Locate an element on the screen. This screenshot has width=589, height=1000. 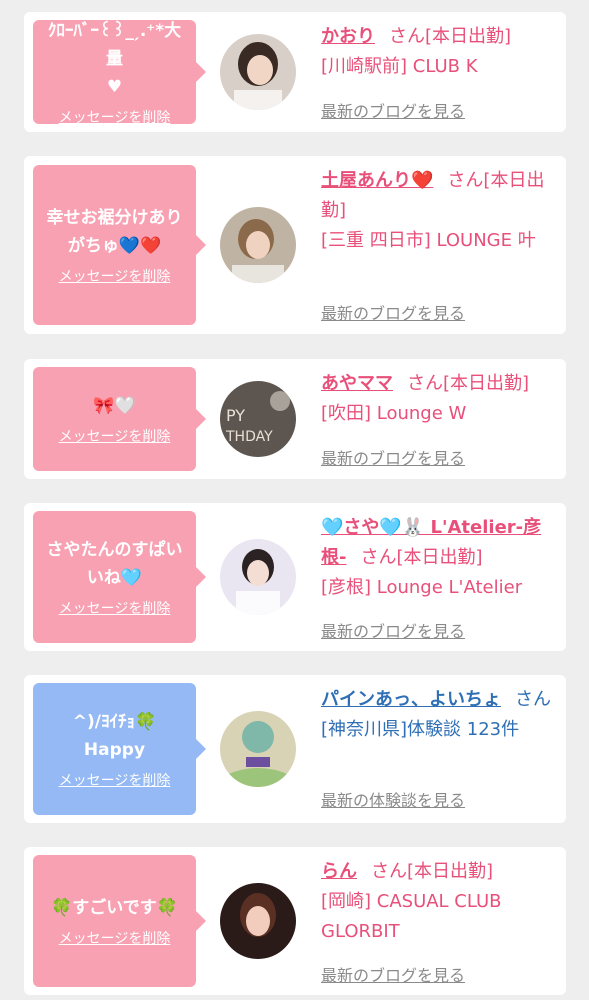
cast-info: らん さん[本日出勤] [岡崎] CASUAL CLUB GLORBIT is located at coordinates (436, 902).